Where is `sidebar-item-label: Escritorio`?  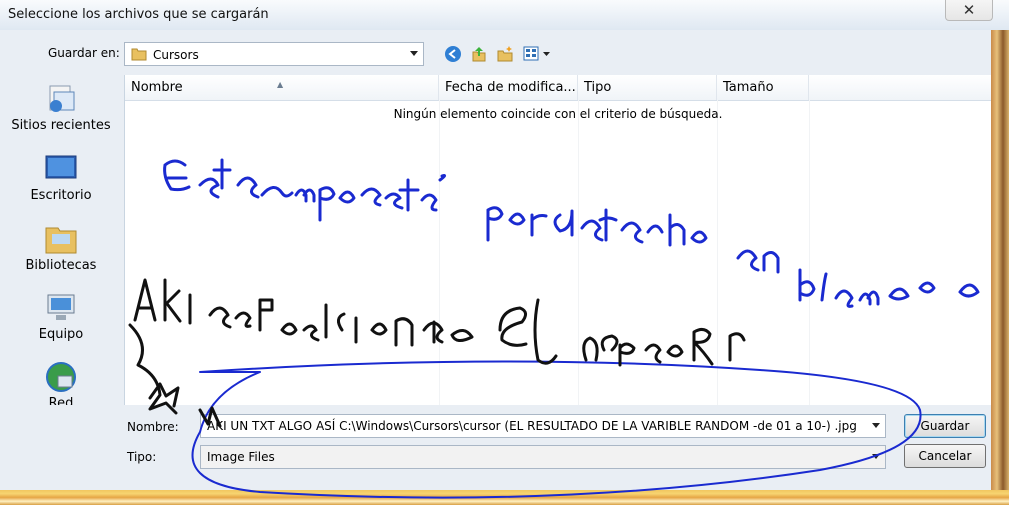
sidebar-item-label: Escritorio is located at coordinates (61, 195).